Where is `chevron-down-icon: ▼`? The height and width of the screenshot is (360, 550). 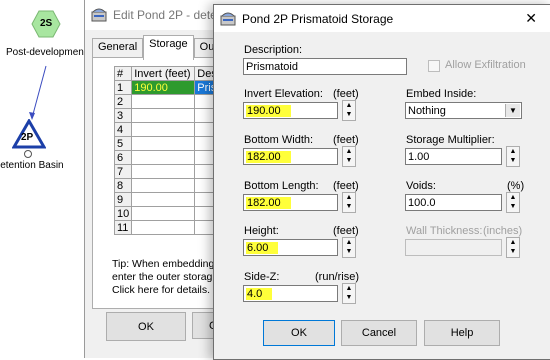 chevron-down-icon: ▼ is located at coordinates (512, 110).